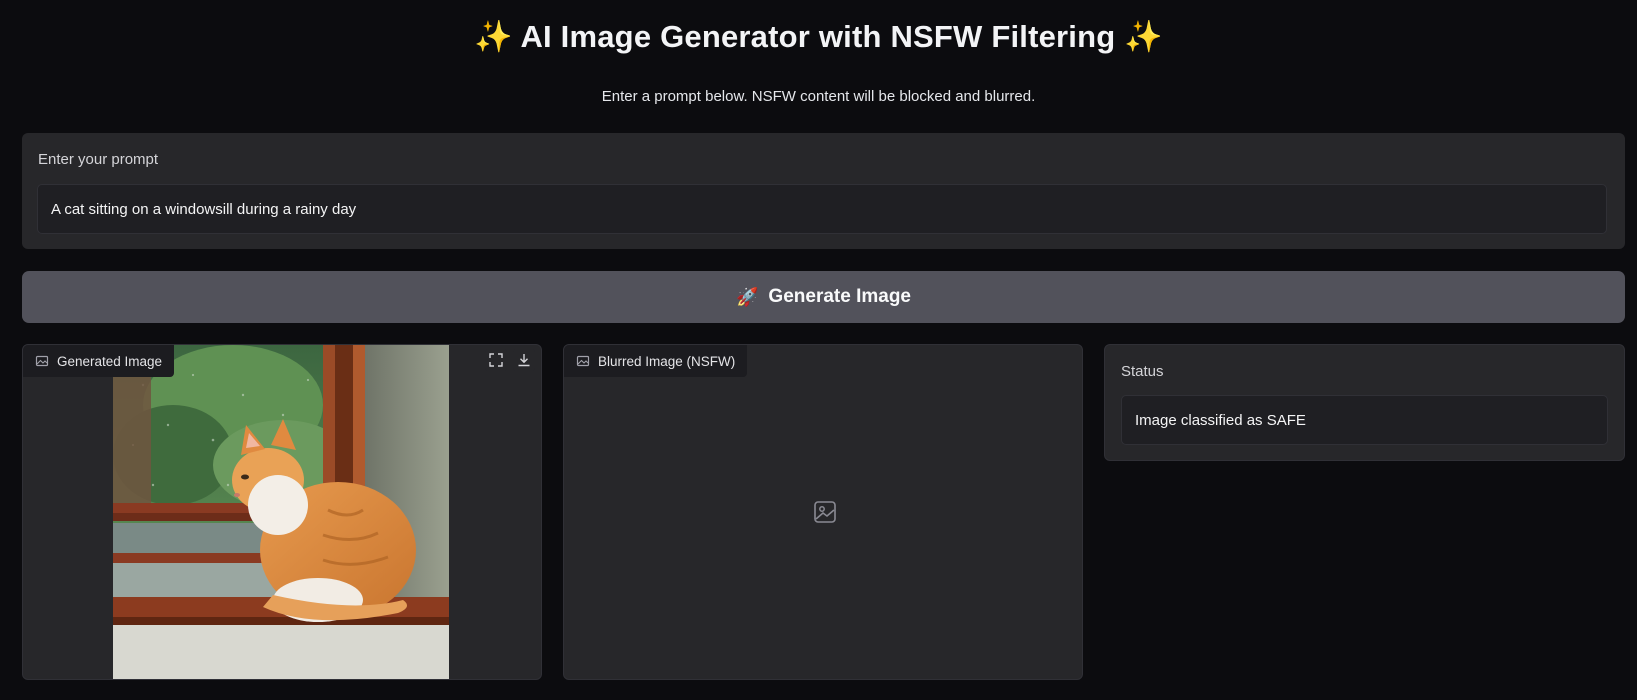 Image resolution: width=1637 pixels, height=700 pixels. What do you see at coordinates (510, 360) in the screenshot?
I see `image-toolbar` at bounding box center [510, 360].